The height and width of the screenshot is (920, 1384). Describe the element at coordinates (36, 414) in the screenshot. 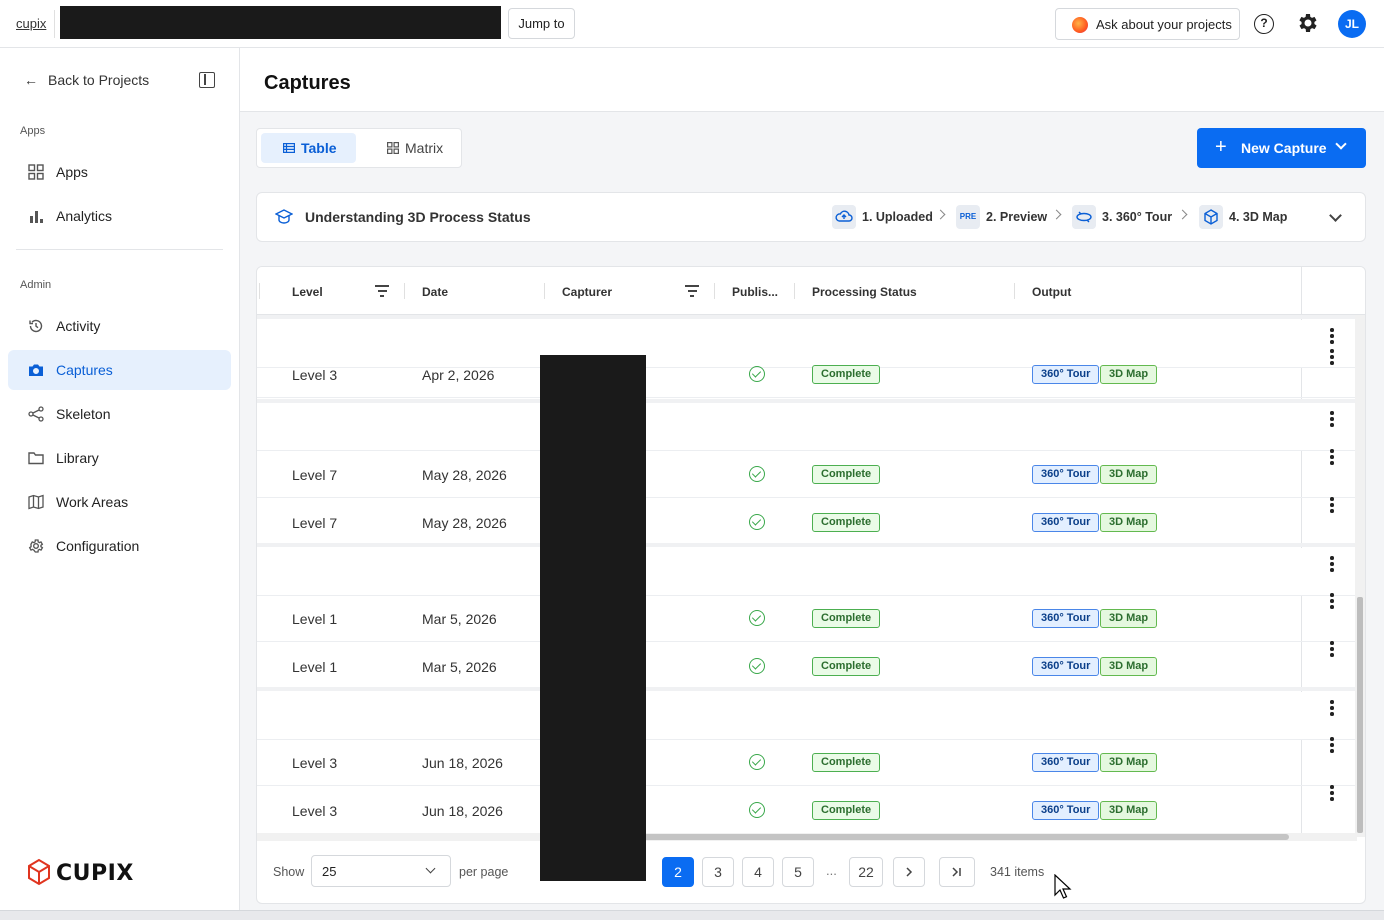

I see `share-nodes-icon` at that location.